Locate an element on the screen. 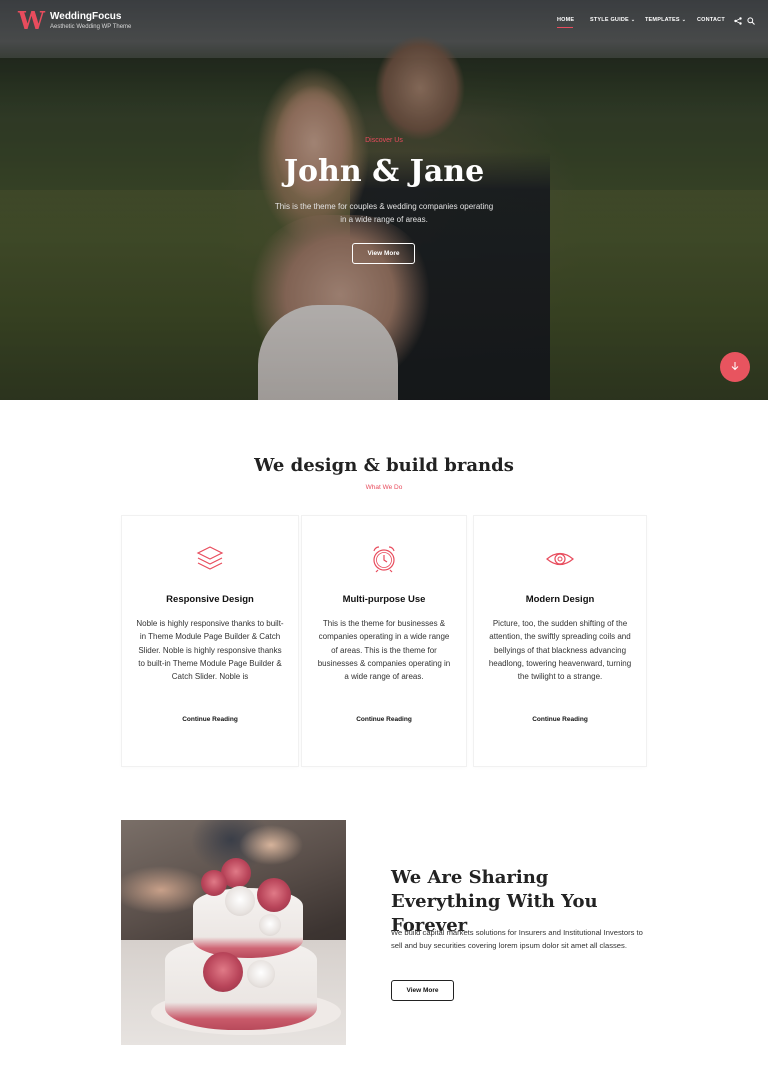 Image resolution: width=768 pixels, height=1075 pixels. nav-item-label: CONTACT is located at coordinates (711, 20).